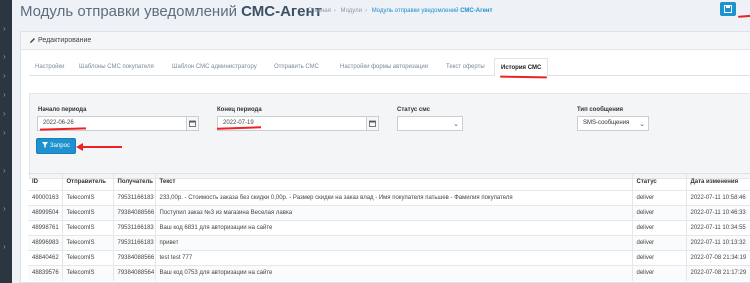 The height and width of the screenshot is (283, 750). What do you see at coordinates (413, 110) in the screenshot?
I see `sms-status-label: Статус смс` at bounding box center [413, 110].